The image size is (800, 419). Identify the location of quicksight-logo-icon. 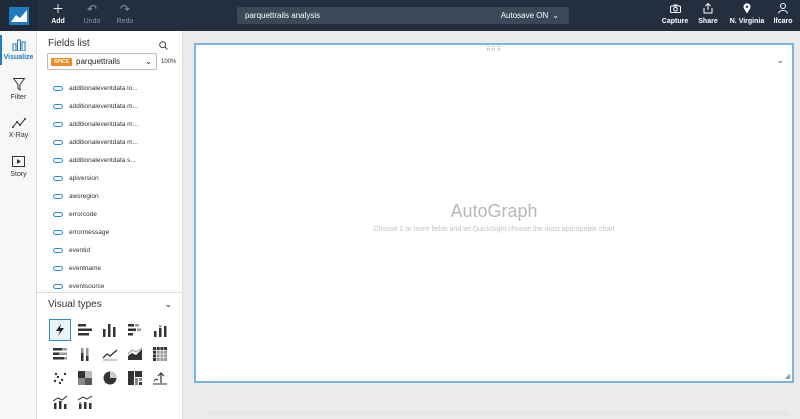
(18, 15).